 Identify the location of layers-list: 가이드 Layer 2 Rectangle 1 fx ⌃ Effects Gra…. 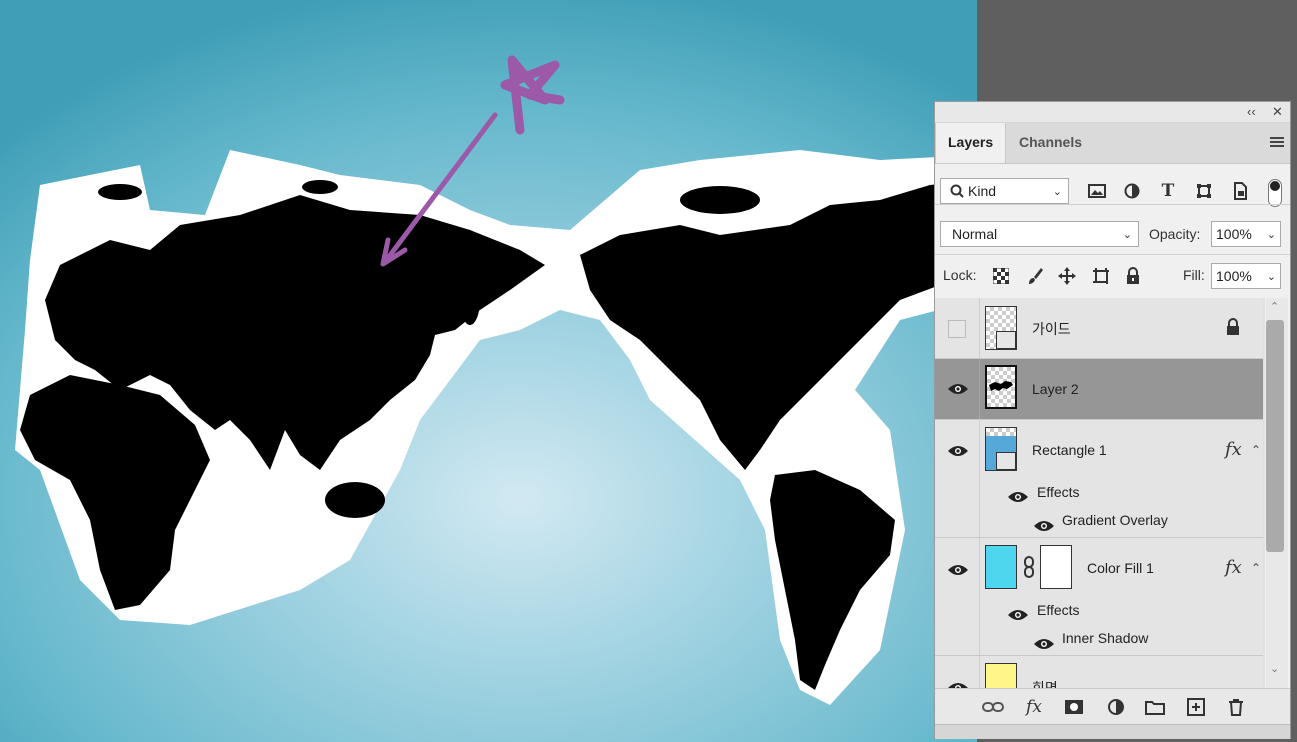
(1100, 493).